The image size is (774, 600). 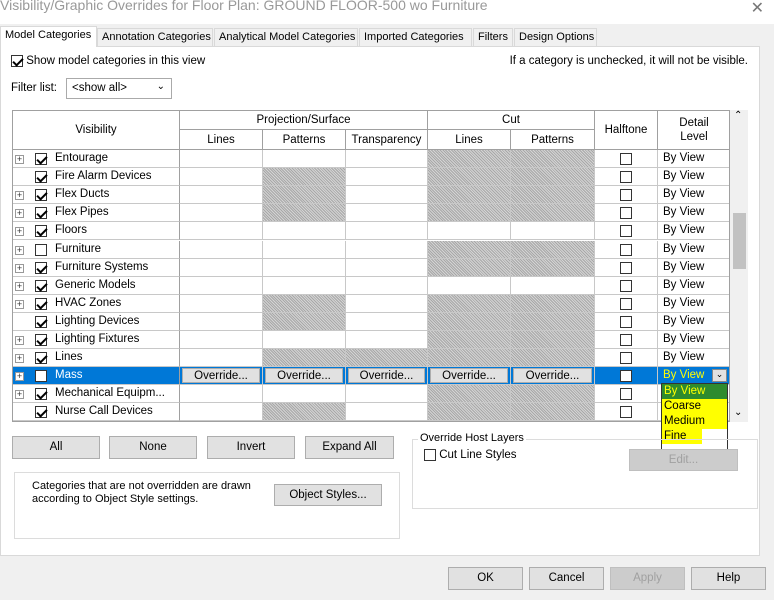 What do you see at coordinates (738, 412) in the screenshot?
I see `scroll-down-icon: ⌄` at bounding box center [738, 412].